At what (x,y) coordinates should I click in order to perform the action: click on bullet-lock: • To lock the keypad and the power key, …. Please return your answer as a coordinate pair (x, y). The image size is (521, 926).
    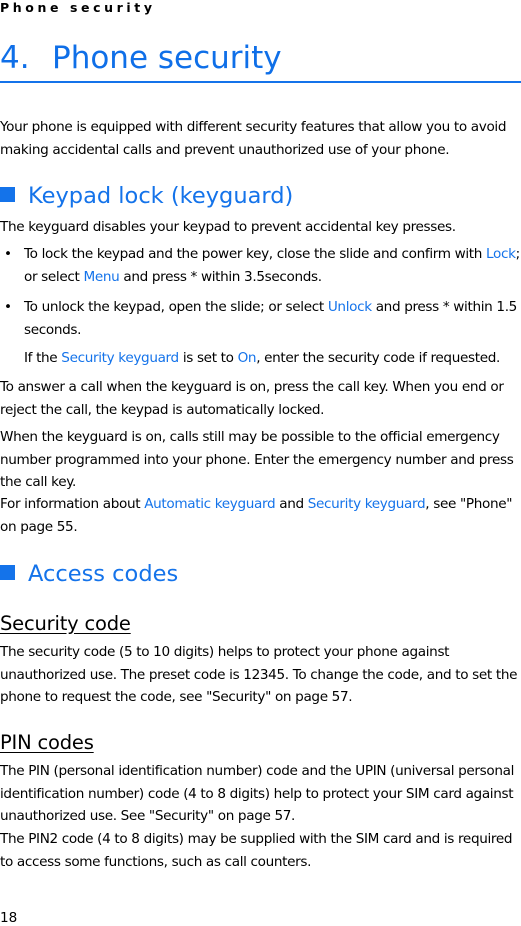
    Looking at the image, I should click on (260, 265).